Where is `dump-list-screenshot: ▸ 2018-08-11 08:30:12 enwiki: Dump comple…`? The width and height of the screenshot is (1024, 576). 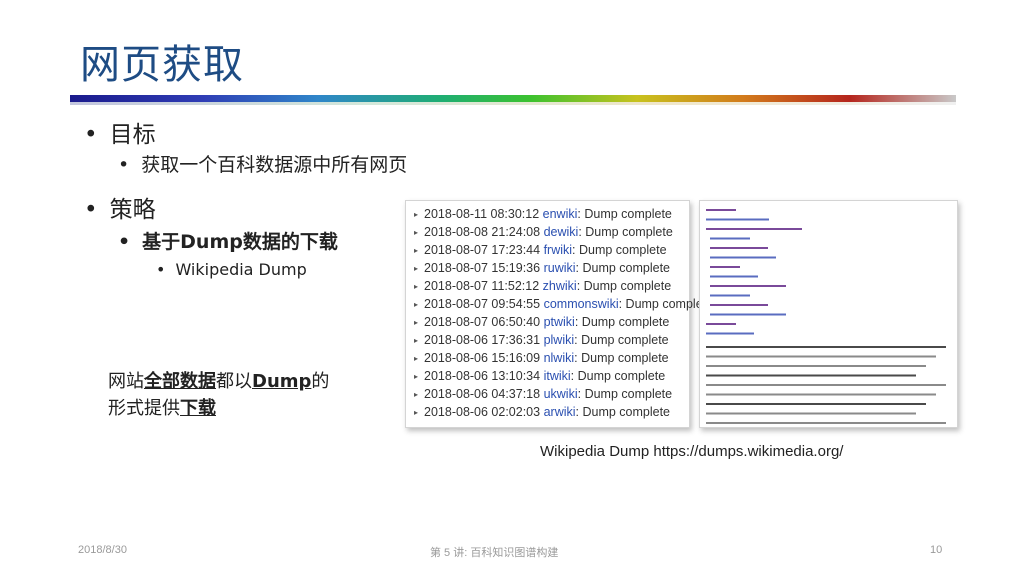
dump-list-screenshot: ▸ 2018-08-11 08:30:12 enwiki: Dump comple… is located at coordinates (559, 314).